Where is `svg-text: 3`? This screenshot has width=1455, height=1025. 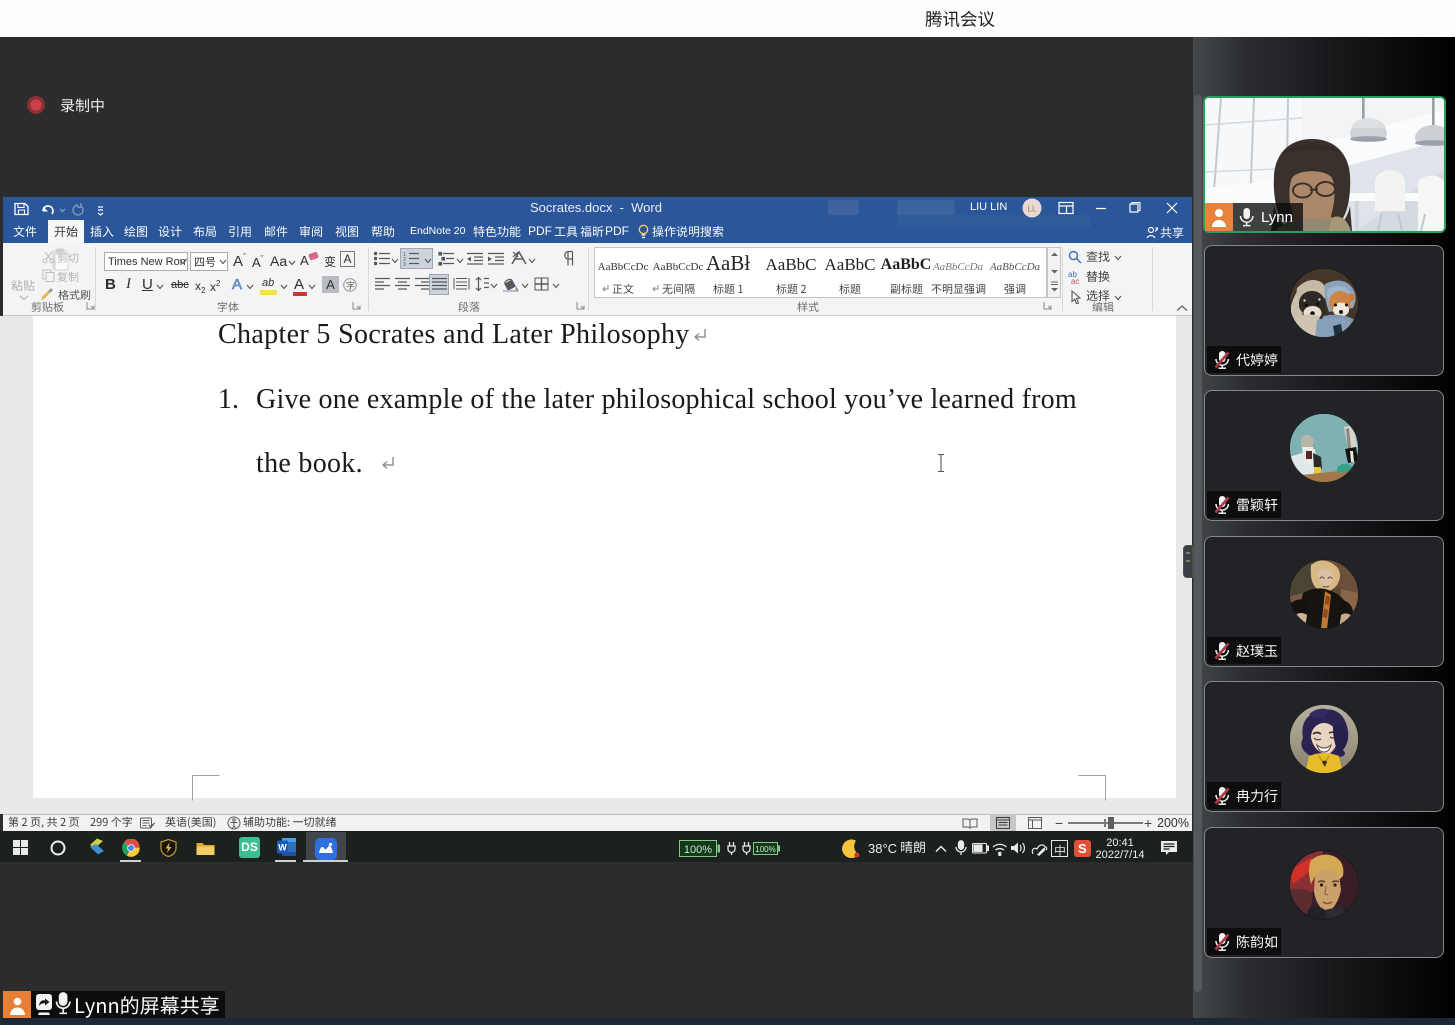 svg-text: 3 is located at coordinates (404, 264).